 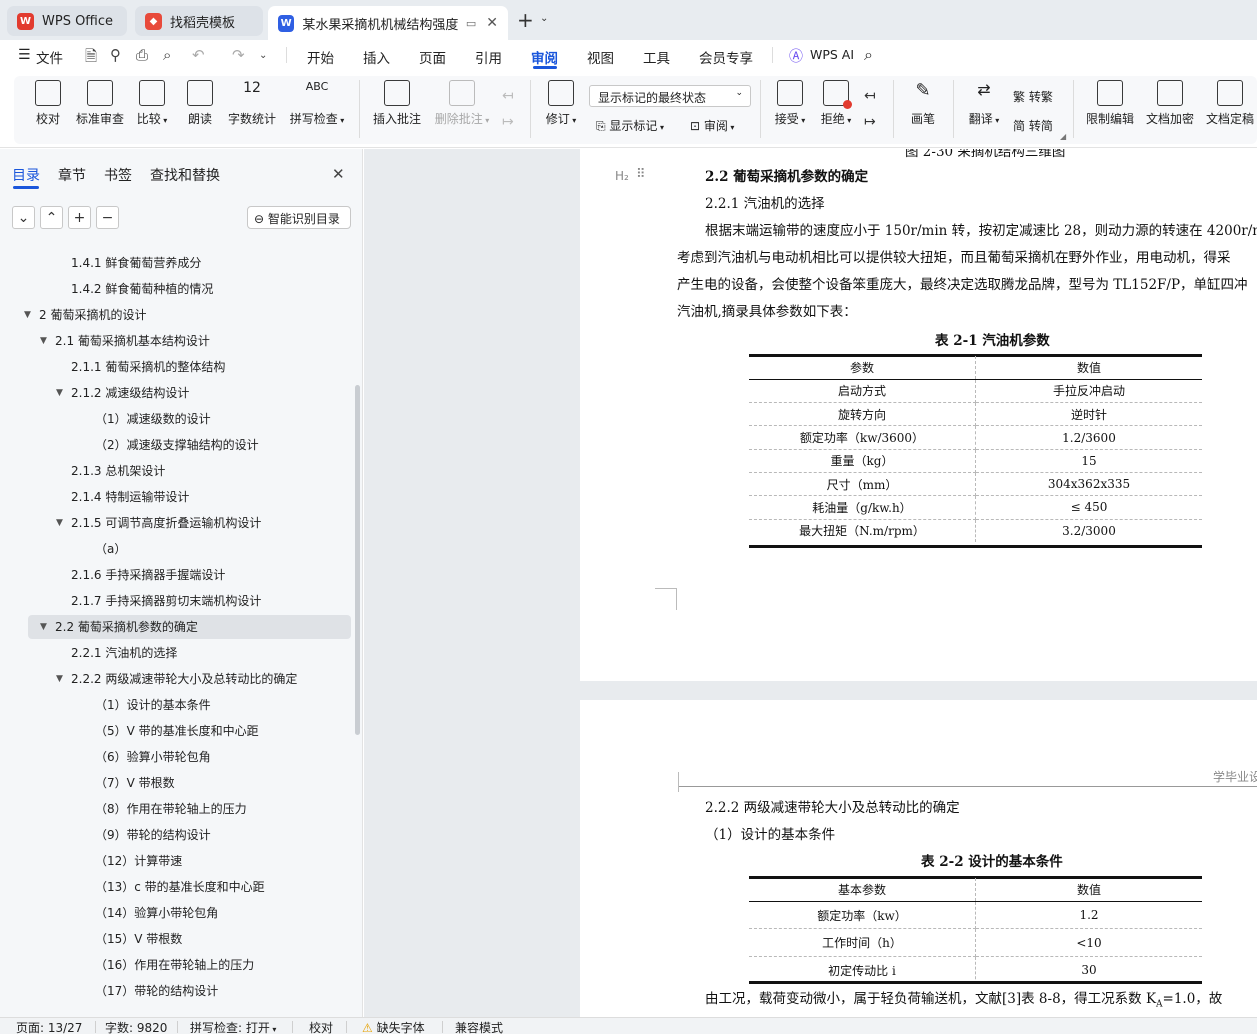 I want to click on toc-item: 2 葡萄采摘机的设计, so click(x=92, y=315).